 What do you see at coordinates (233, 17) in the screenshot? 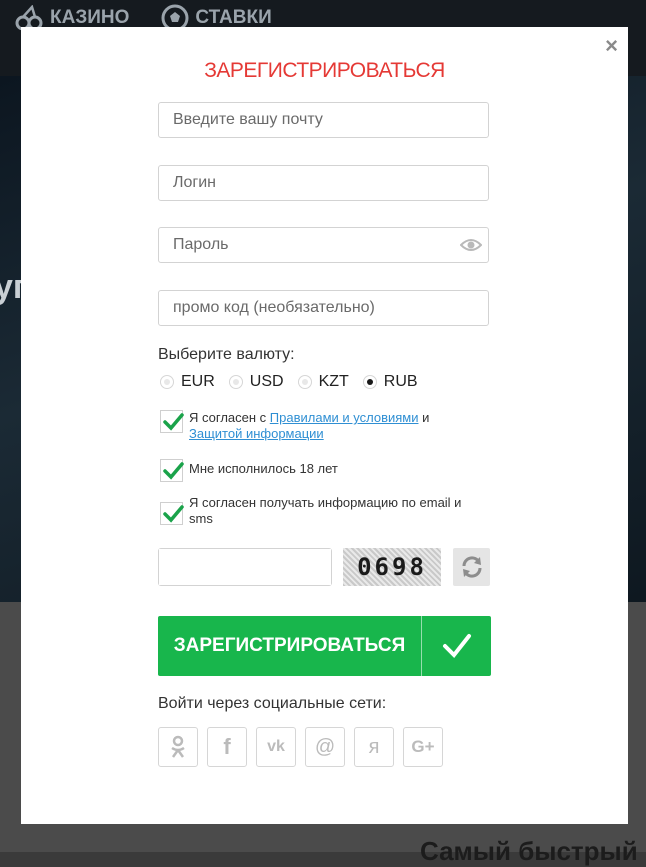
I see `nav-bets-label: СТАВКИ` at bounding box center [233, 17].